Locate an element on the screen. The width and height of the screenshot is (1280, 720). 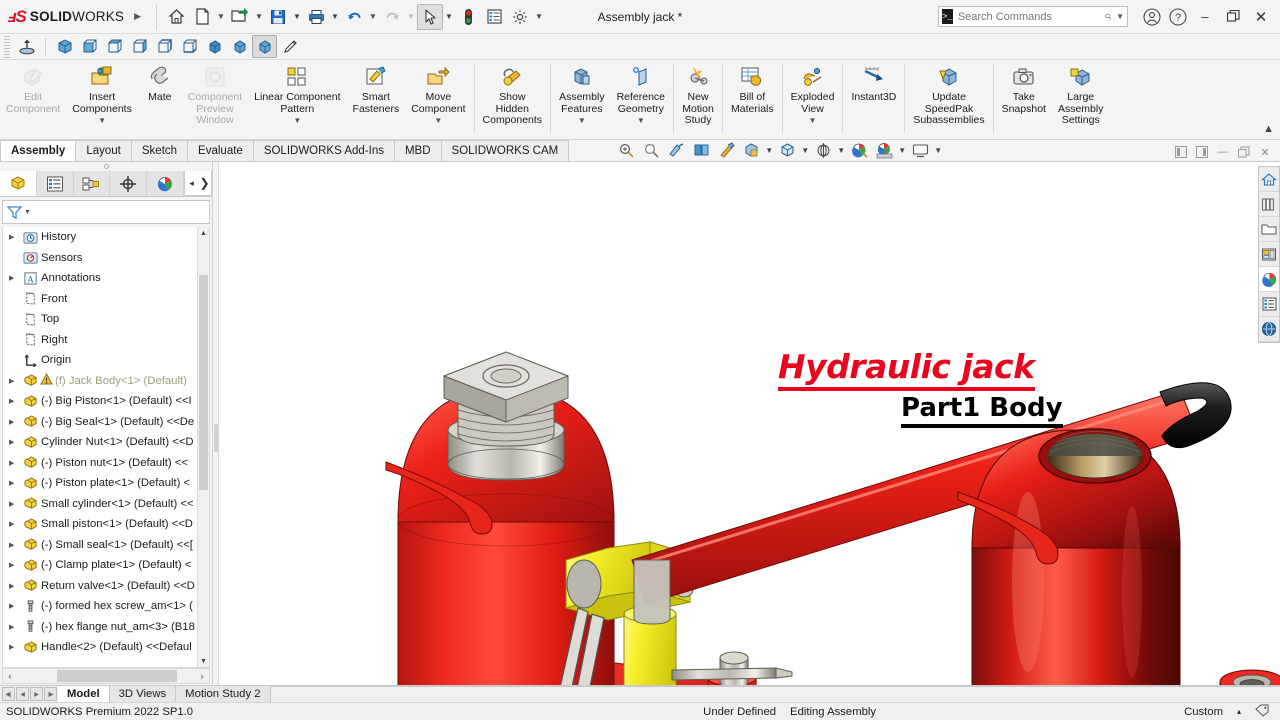
logo-expand-arrow: ▶ is located at coordinates (137, 16).